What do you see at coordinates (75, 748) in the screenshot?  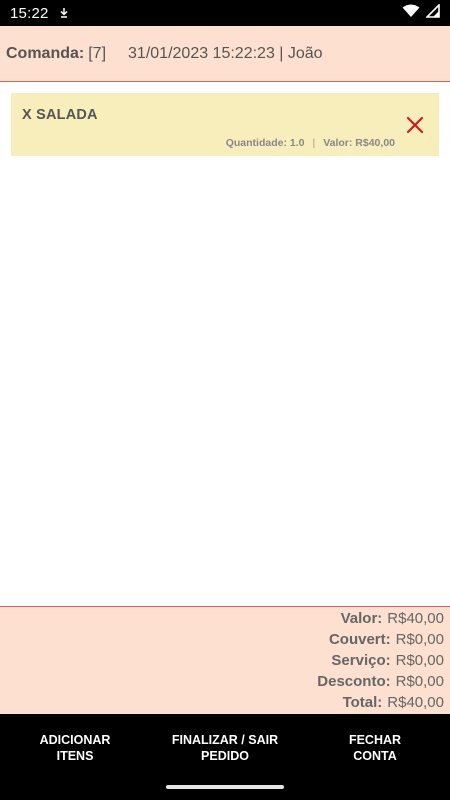 I see `add-items-button: ADICIONAR ITENS` at bounding box center [75, 748].